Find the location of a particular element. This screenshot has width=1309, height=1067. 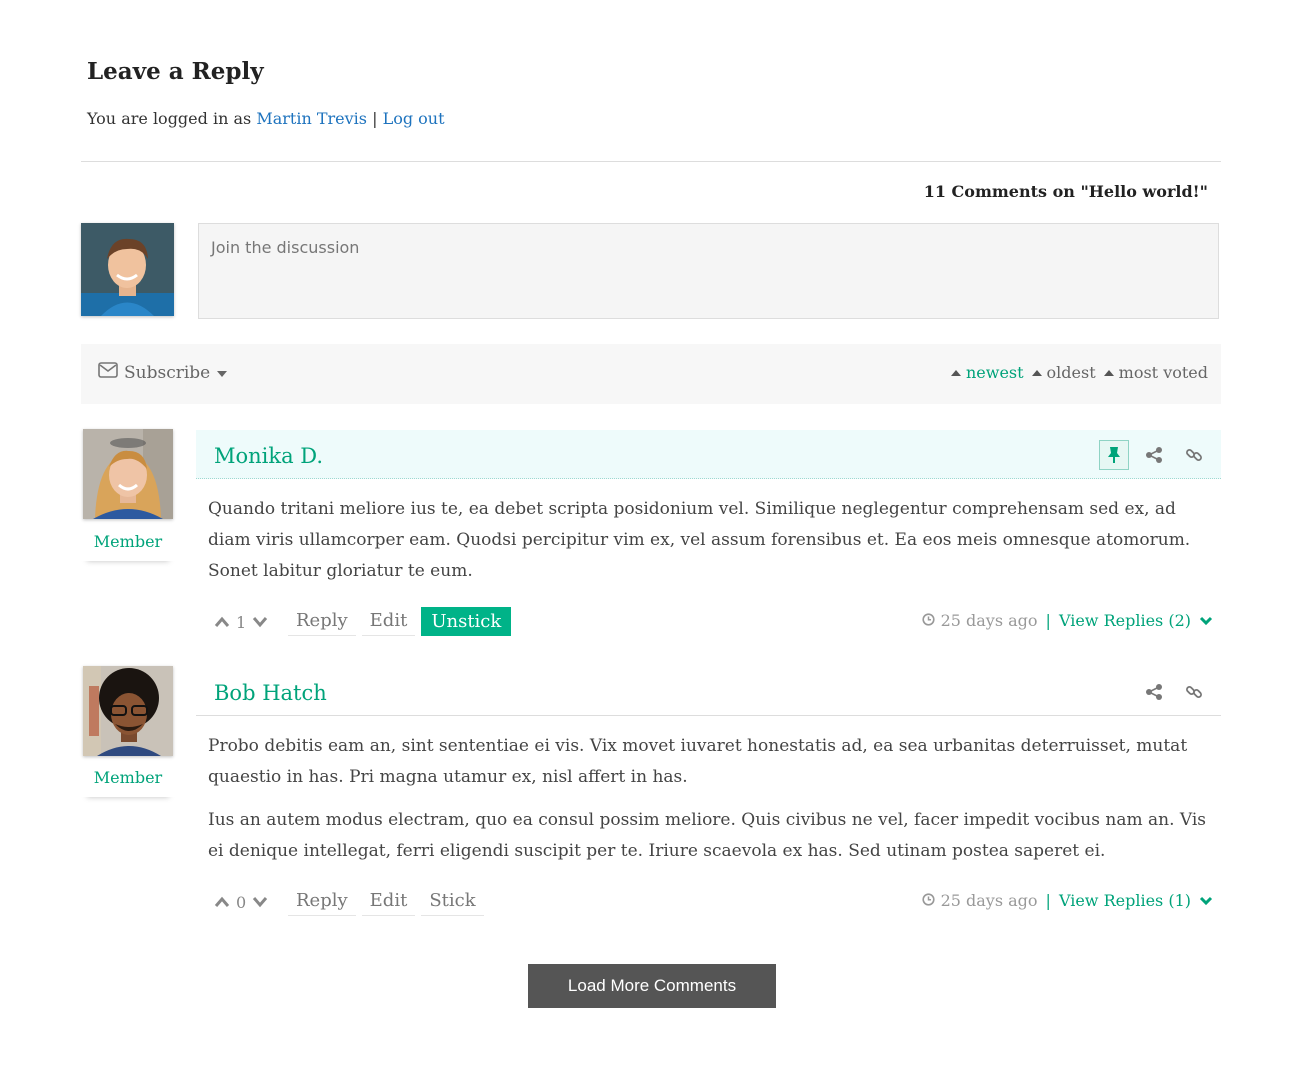

comment-meta: 25 days ago | View Replies (2) is located at coordinates (1067, 620).